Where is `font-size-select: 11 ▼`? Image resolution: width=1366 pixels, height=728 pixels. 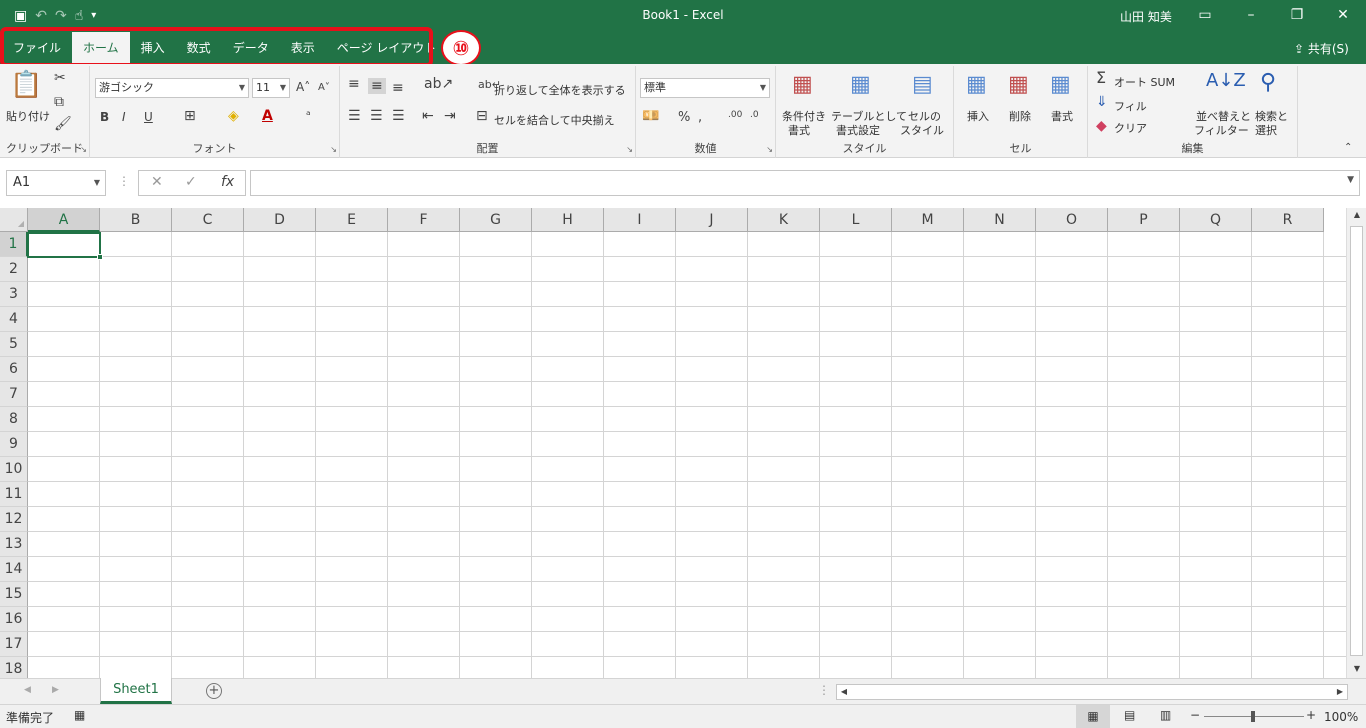 font-size-select: 11 ▼ is located at coordinates (271, 88).